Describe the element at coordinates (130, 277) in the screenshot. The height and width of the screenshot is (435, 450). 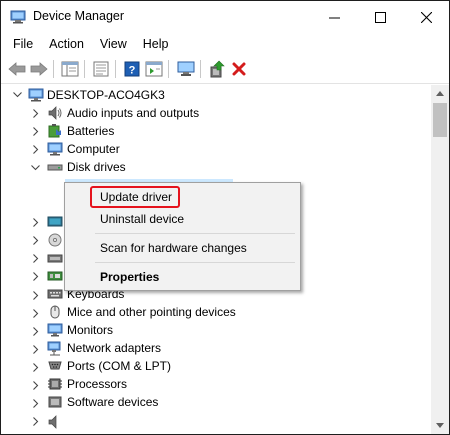
I see `context-properties-label: Properties` at that location.